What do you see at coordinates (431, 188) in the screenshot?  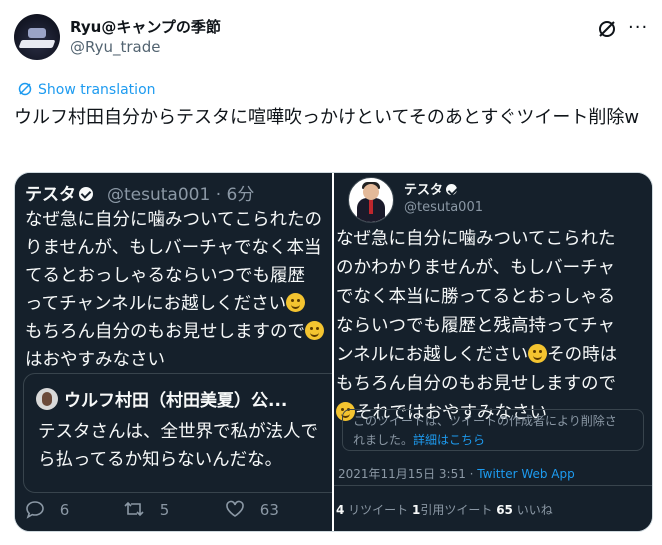 I see `right-author-name: テスタ` at bounding box center [431, 188].